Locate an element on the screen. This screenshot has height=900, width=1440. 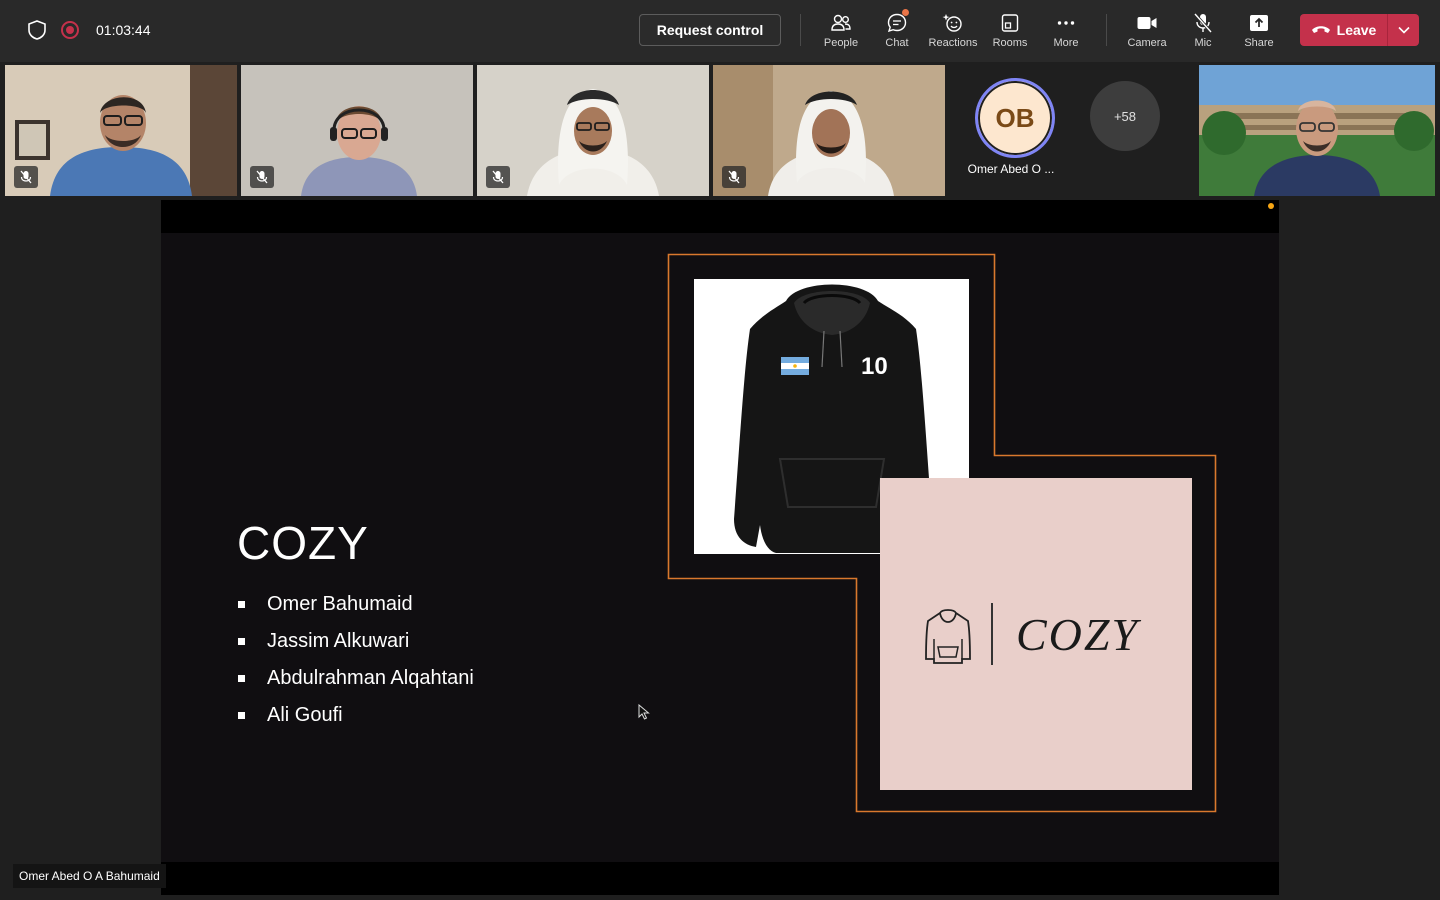
camera-icon is located at coordinates (1147, 23).